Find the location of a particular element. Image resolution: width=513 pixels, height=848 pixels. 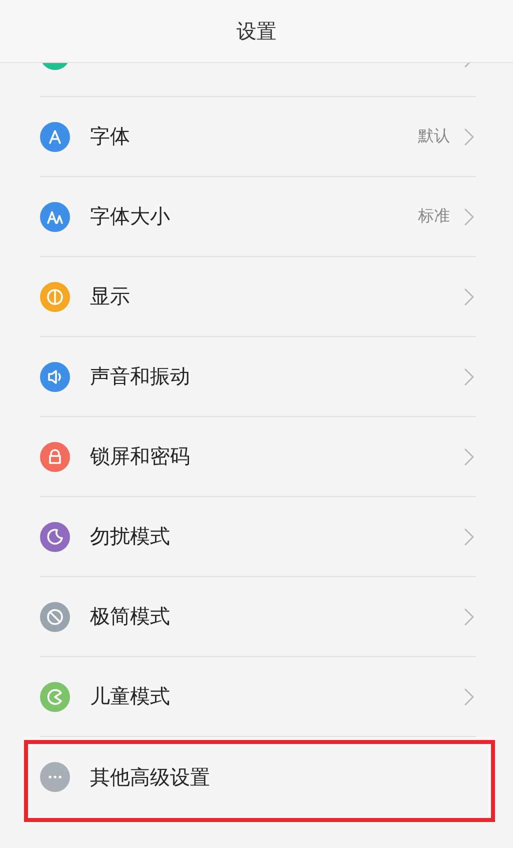

item-label: 勿扰模式 is located at coordinates (130, 536).